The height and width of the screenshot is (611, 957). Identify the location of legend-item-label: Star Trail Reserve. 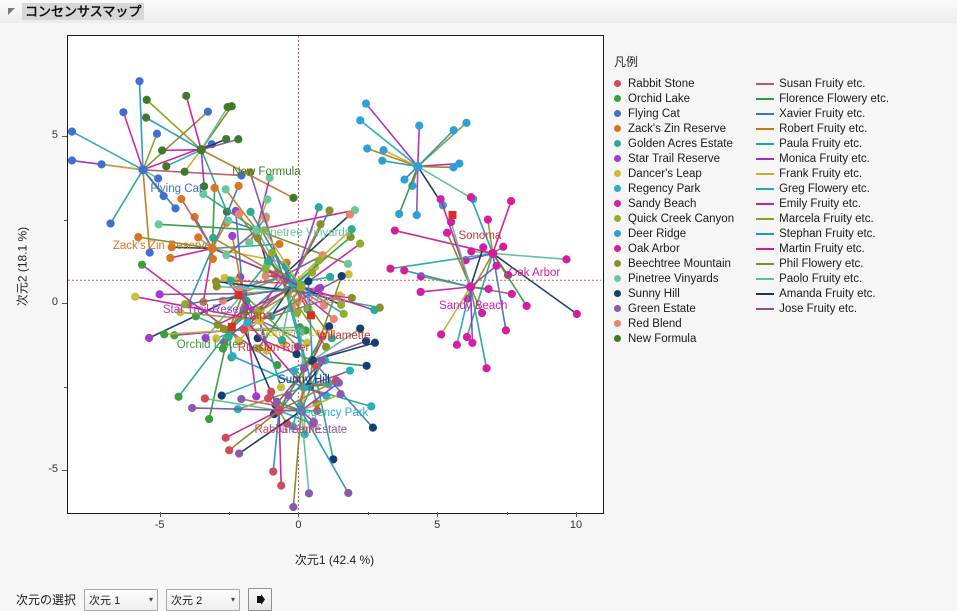
(674, 159).